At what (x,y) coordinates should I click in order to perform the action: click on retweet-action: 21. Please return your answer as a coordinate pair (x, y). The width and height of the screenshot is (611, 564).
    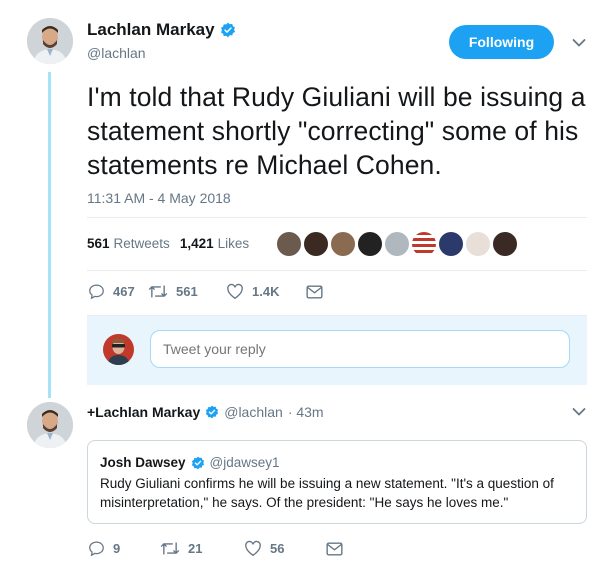
    Looking at the image, I should click on (202, 548).